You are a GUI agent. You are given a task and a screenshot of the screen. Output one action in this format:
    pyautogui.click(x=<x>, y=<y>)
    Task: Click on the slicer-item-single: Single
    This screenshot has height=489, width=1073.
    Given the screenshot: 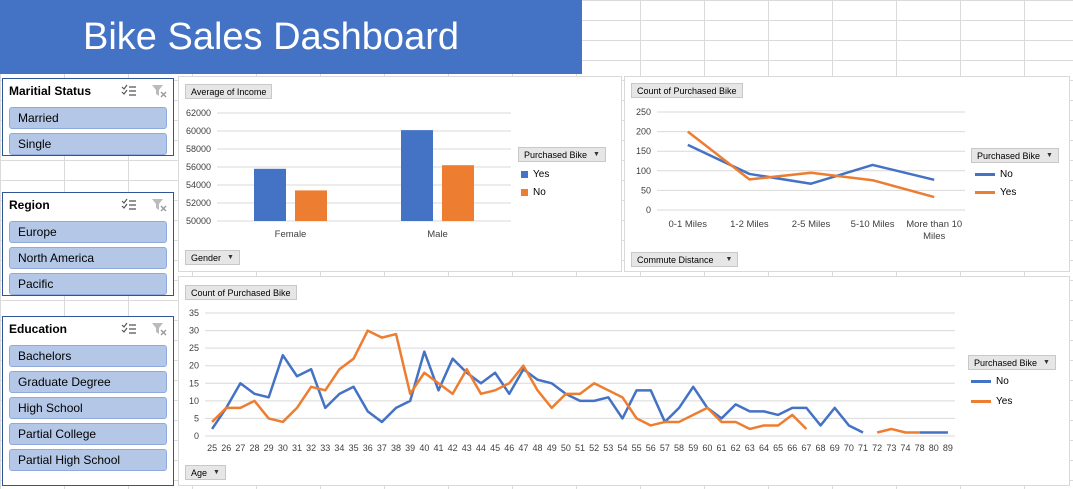 What is the action you would take?
    pyautogui.click(x=88, y=144)
    